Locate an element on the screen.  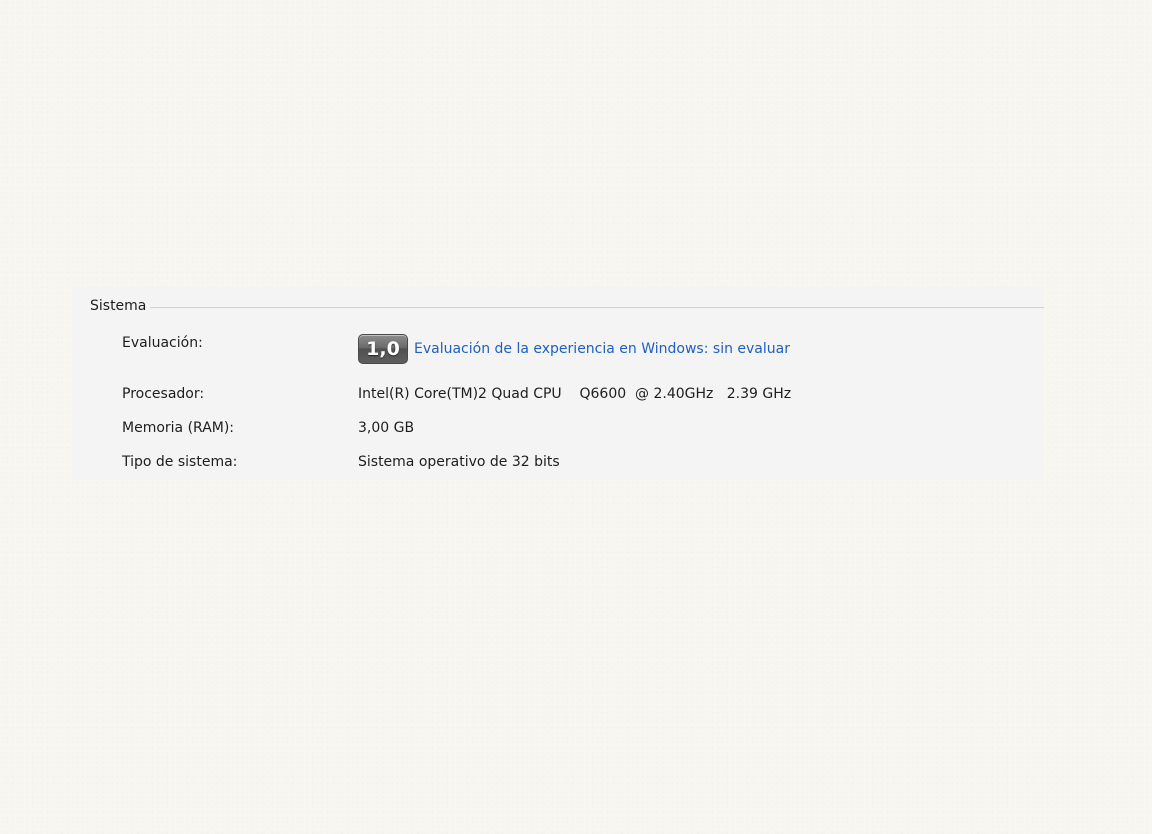
memory-value: 3,00 GB is located at coordinates (386, 428).